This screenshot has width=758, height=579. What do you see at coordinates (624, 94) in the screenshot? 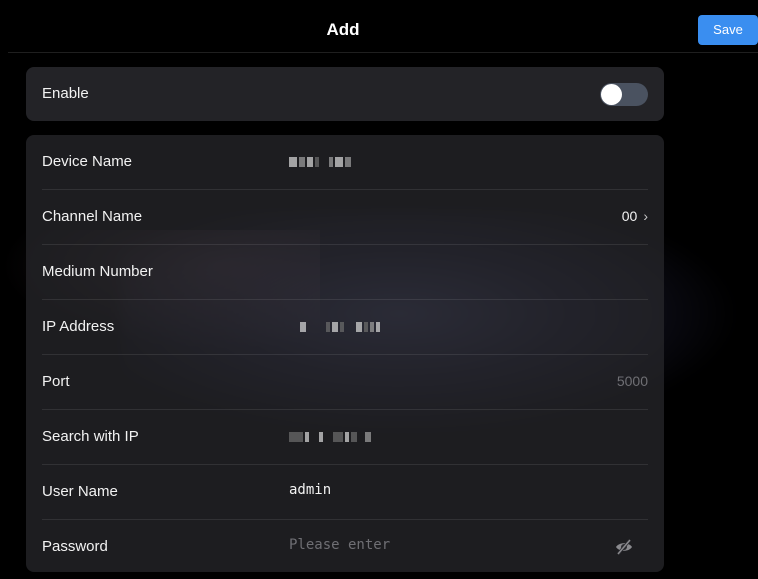
I see `enable-toggle` at bounding box center [624, 94].